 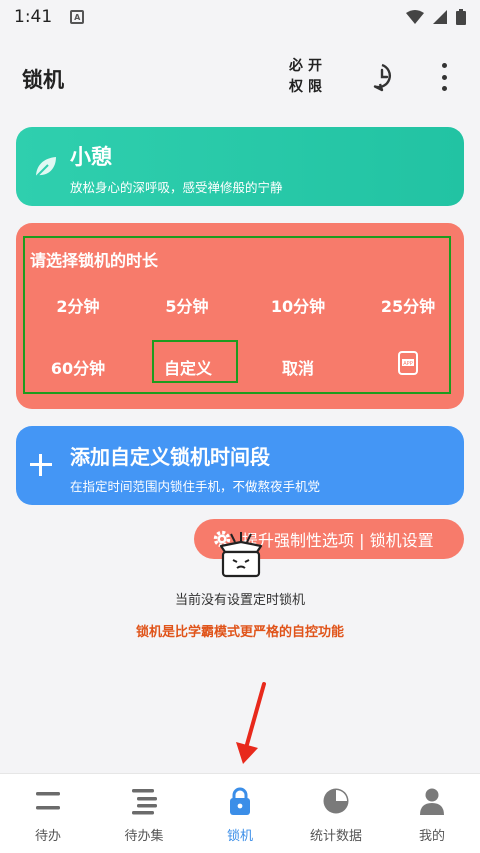 I want to click on nav-item-todo: 待办, so click(x=48, y=813).